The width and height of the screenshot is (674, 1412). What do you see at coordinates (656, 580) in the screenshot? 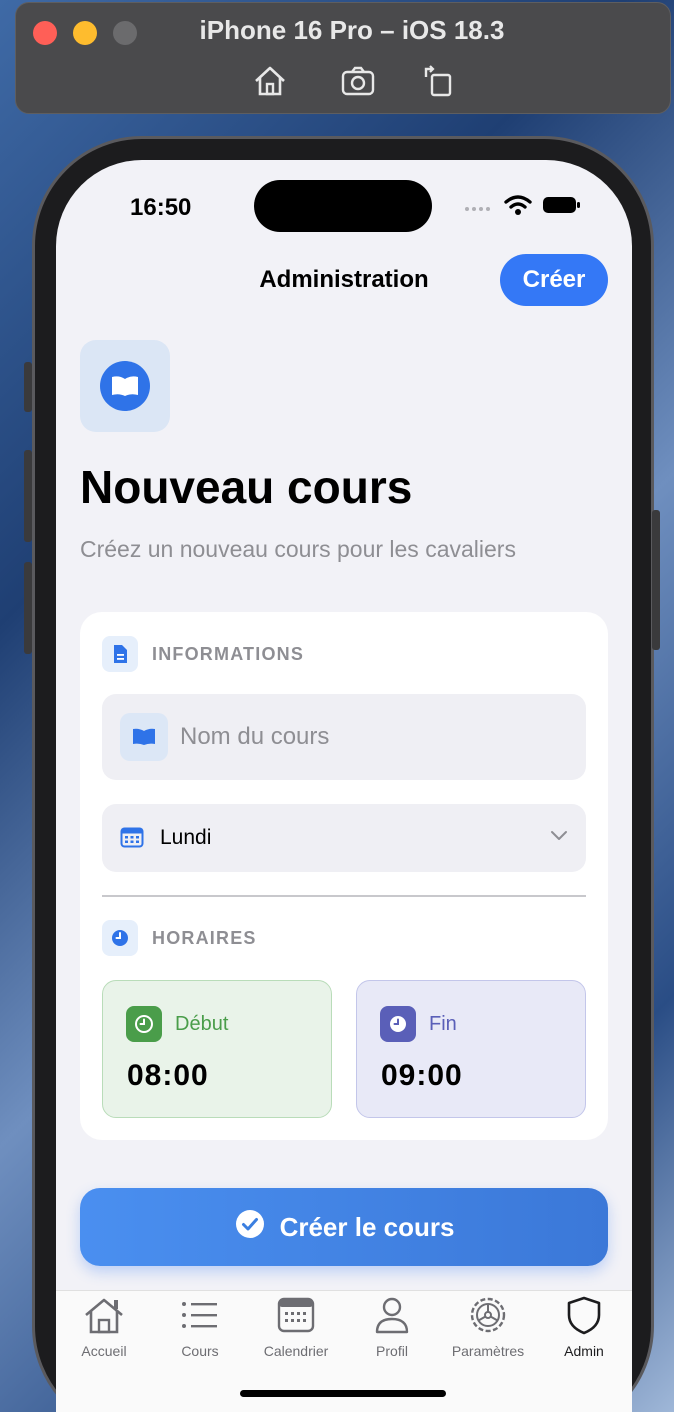
I see `power-button` at bounding box center [656, 580].